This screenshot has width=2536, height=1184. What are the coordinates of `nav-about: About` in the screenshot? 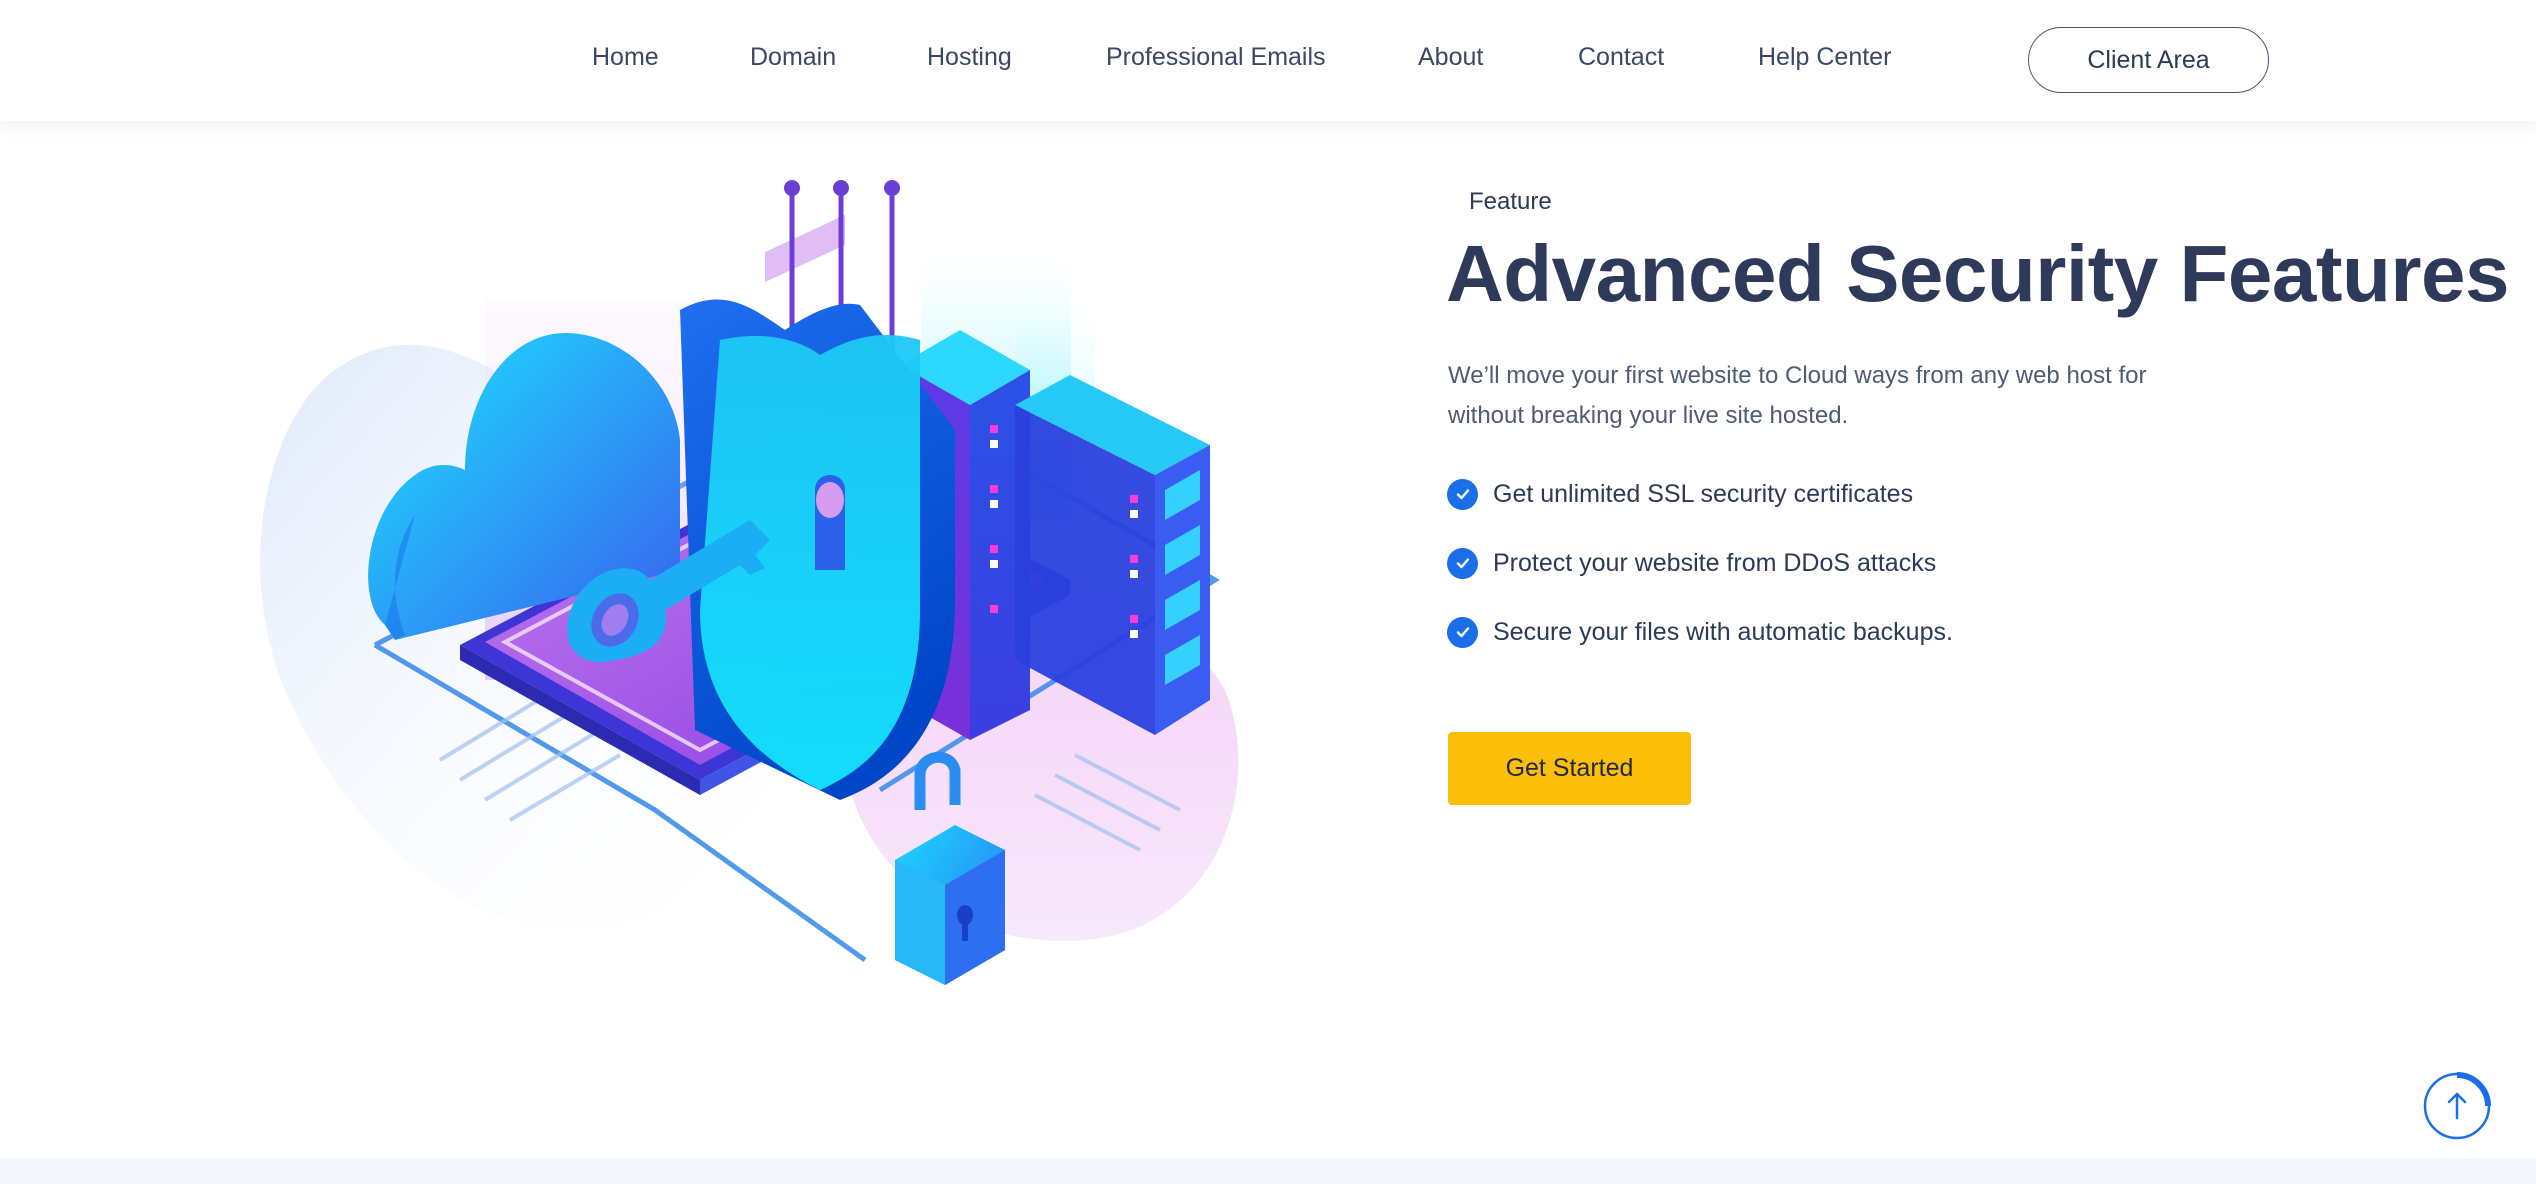 It's located at (1450, 57).